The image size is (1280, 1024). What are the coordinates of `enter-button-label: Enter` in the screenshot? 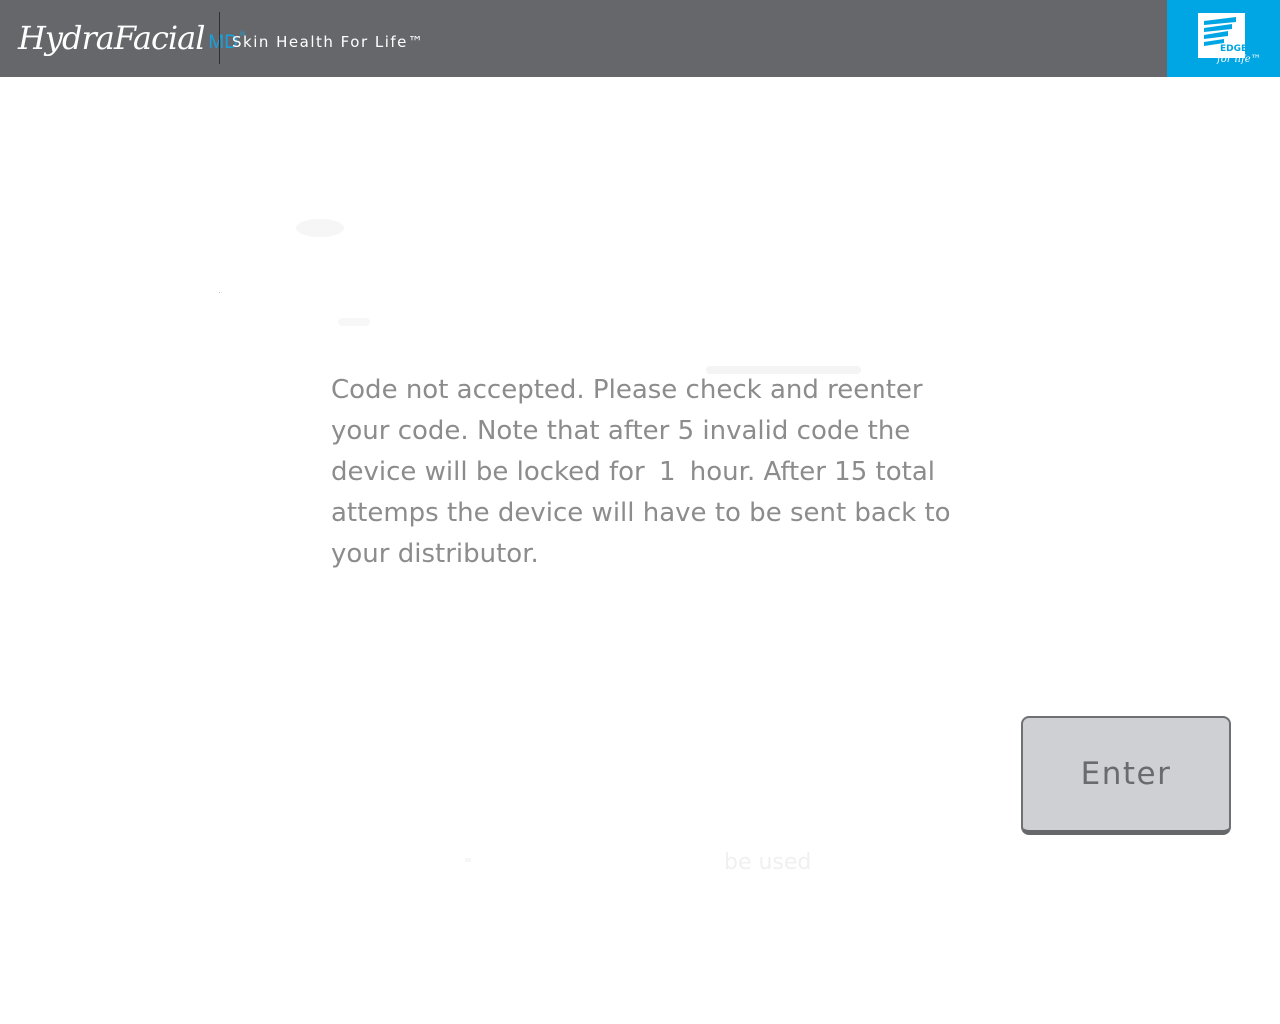 It's located at (1126, 774).